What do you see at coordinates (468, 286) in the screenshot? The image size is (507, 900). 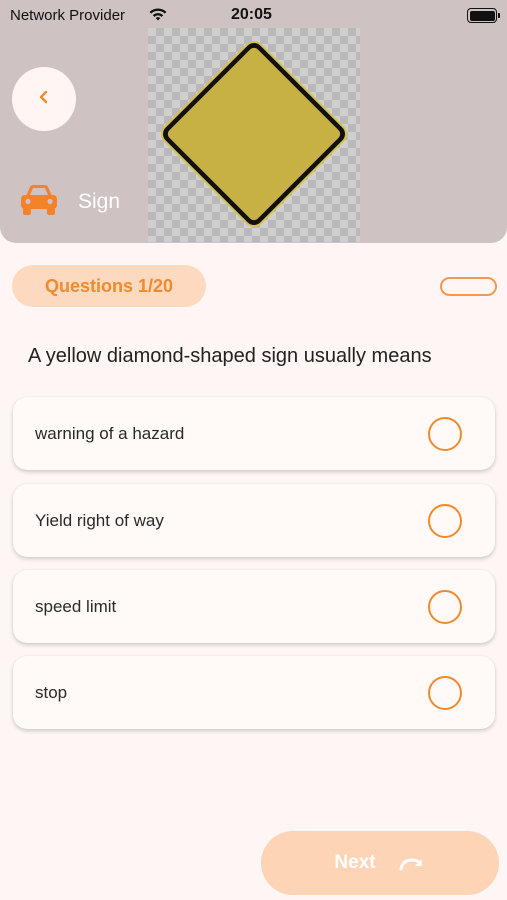 I see `progress-pill` at bounding box center [468, 286].